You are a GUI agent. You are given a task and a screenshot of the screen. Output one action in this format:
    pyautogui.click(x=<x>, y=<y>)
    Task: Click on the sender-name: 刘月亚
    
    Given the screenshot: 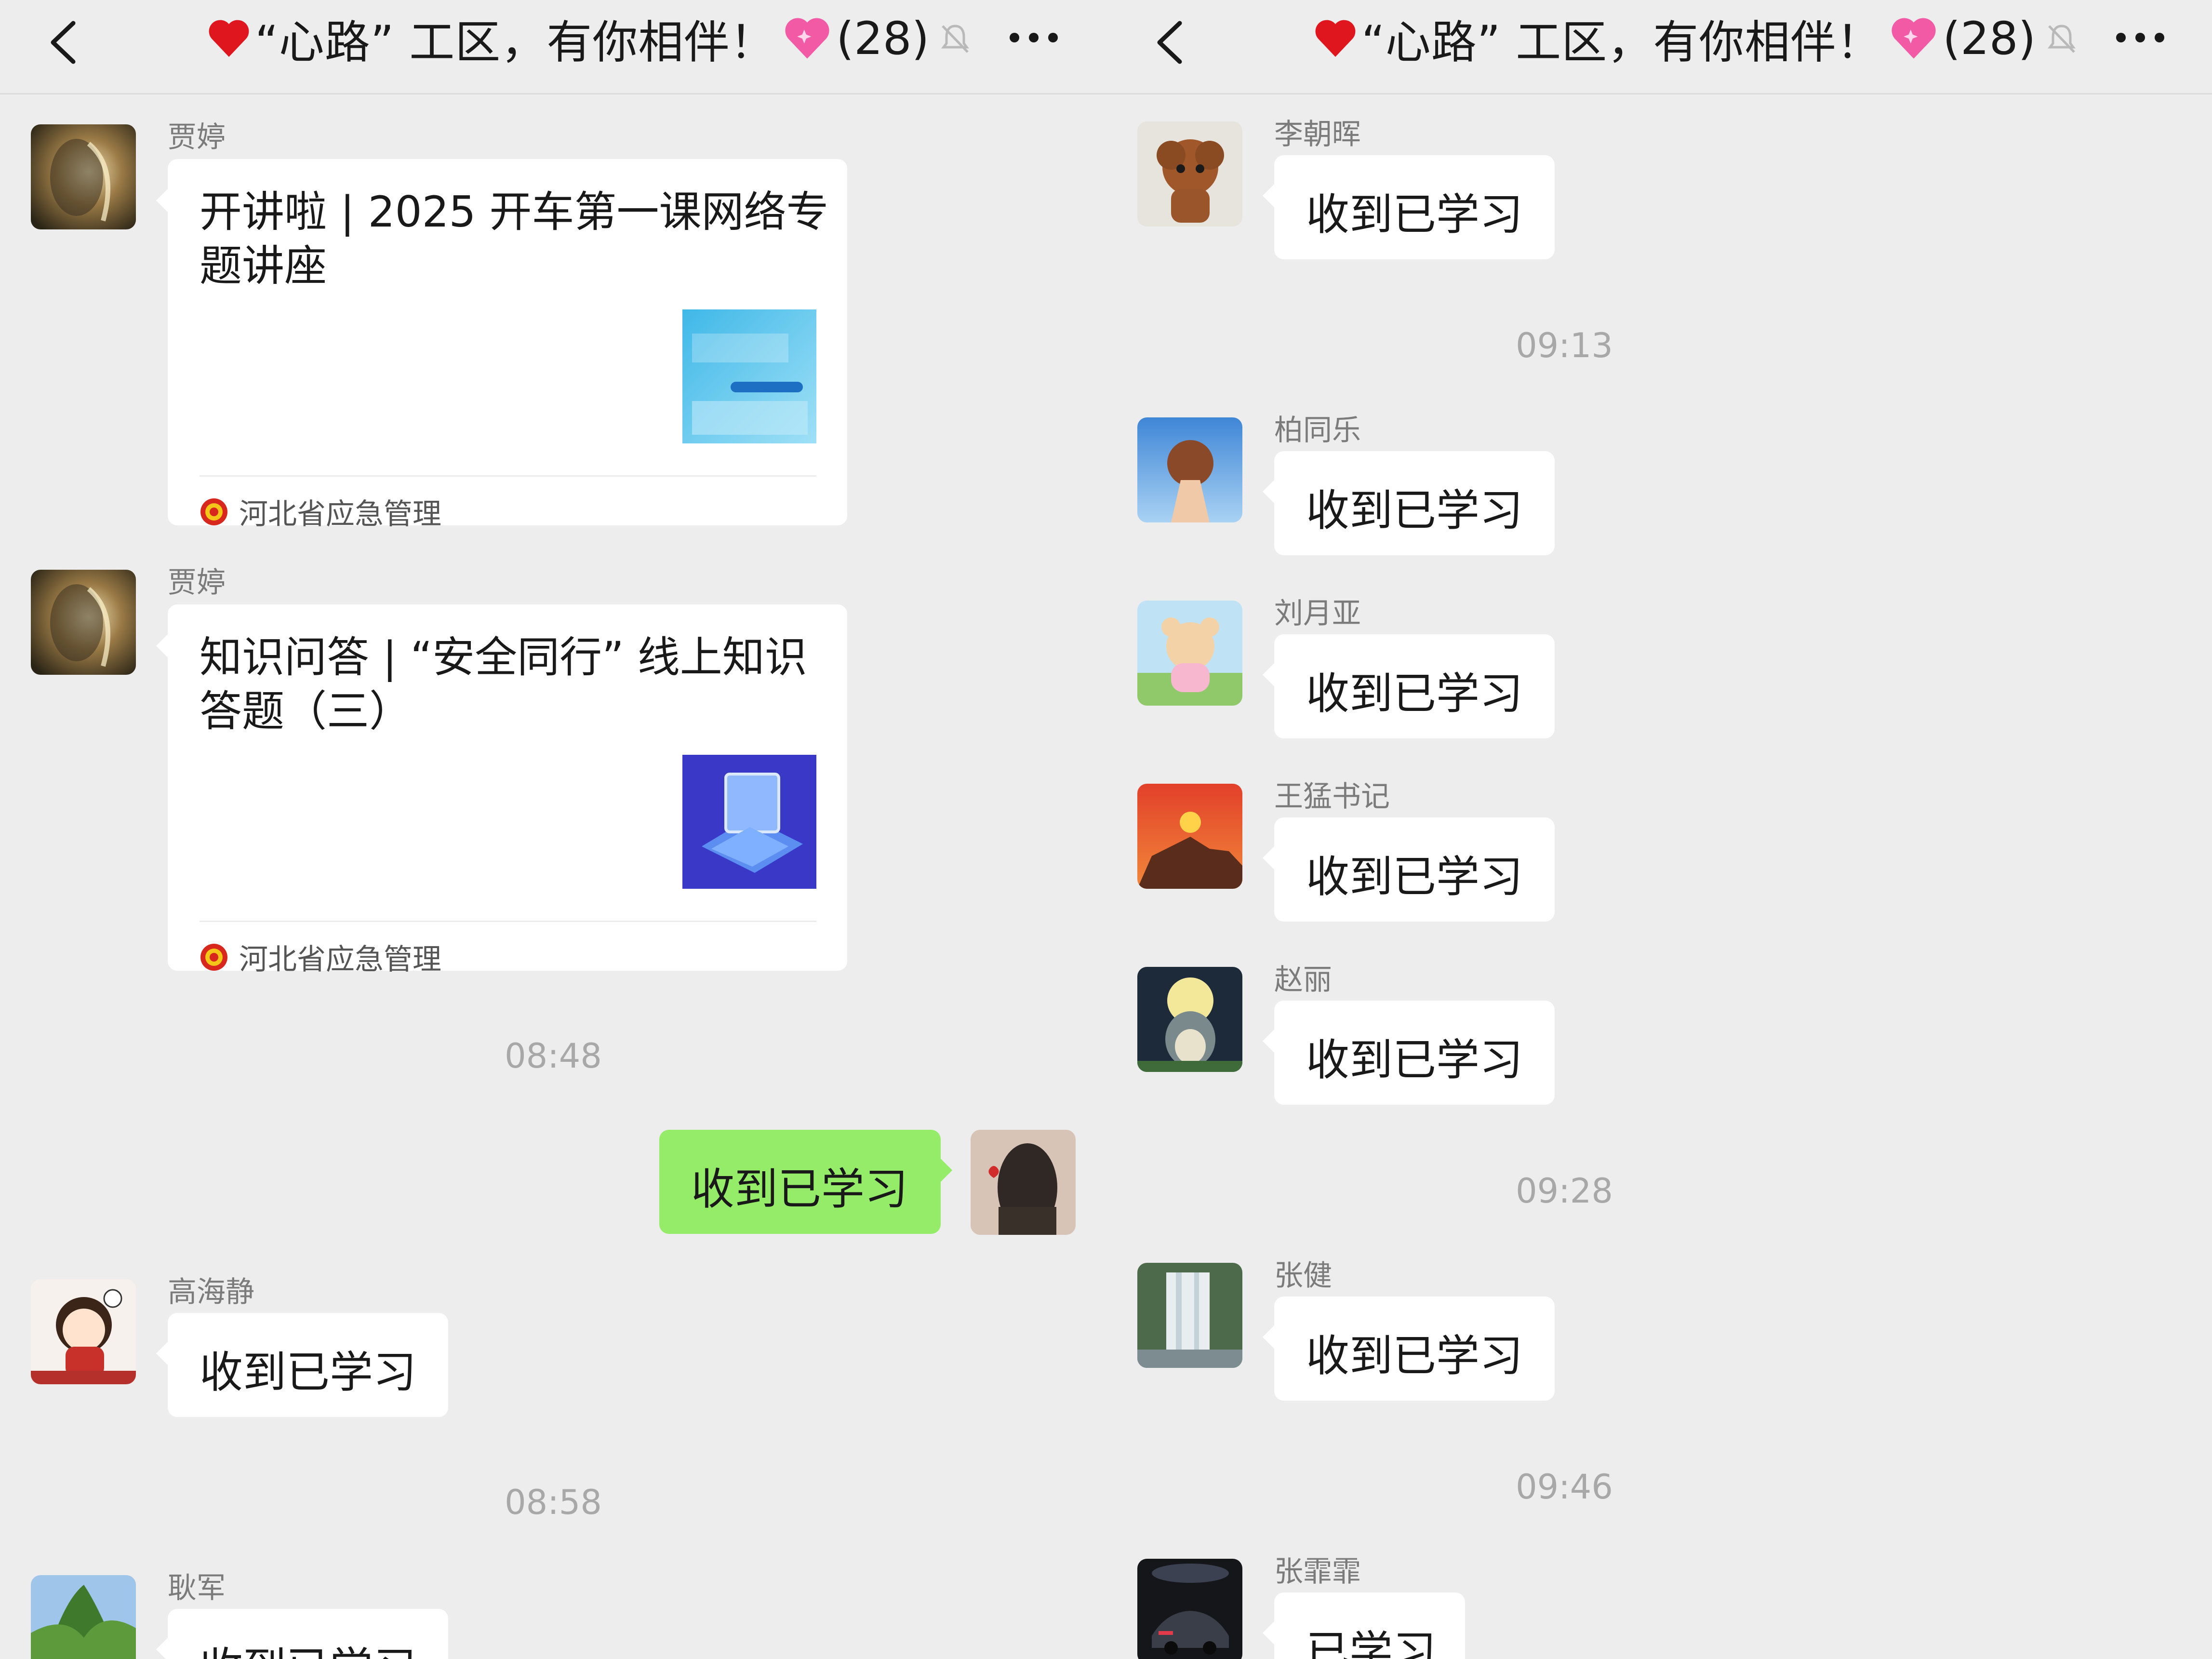 What is the action you would take?
    pyautogui.click(x=1317, y=613)
    